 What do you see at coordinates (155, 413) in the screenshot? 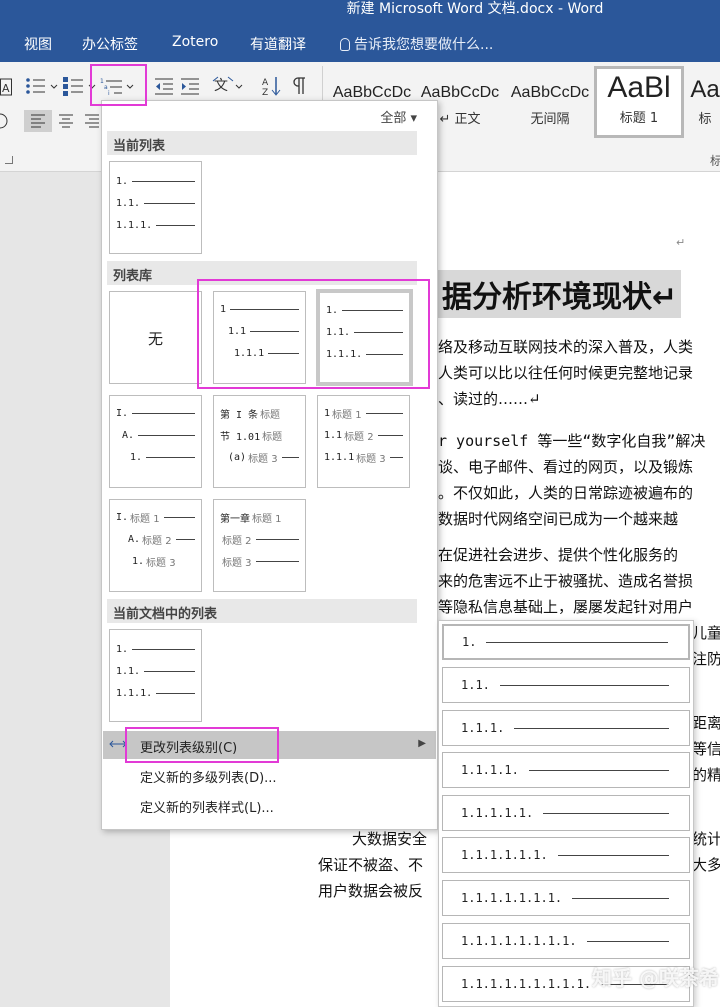
I see `list-row: I.` at bounding box center [155, 413].